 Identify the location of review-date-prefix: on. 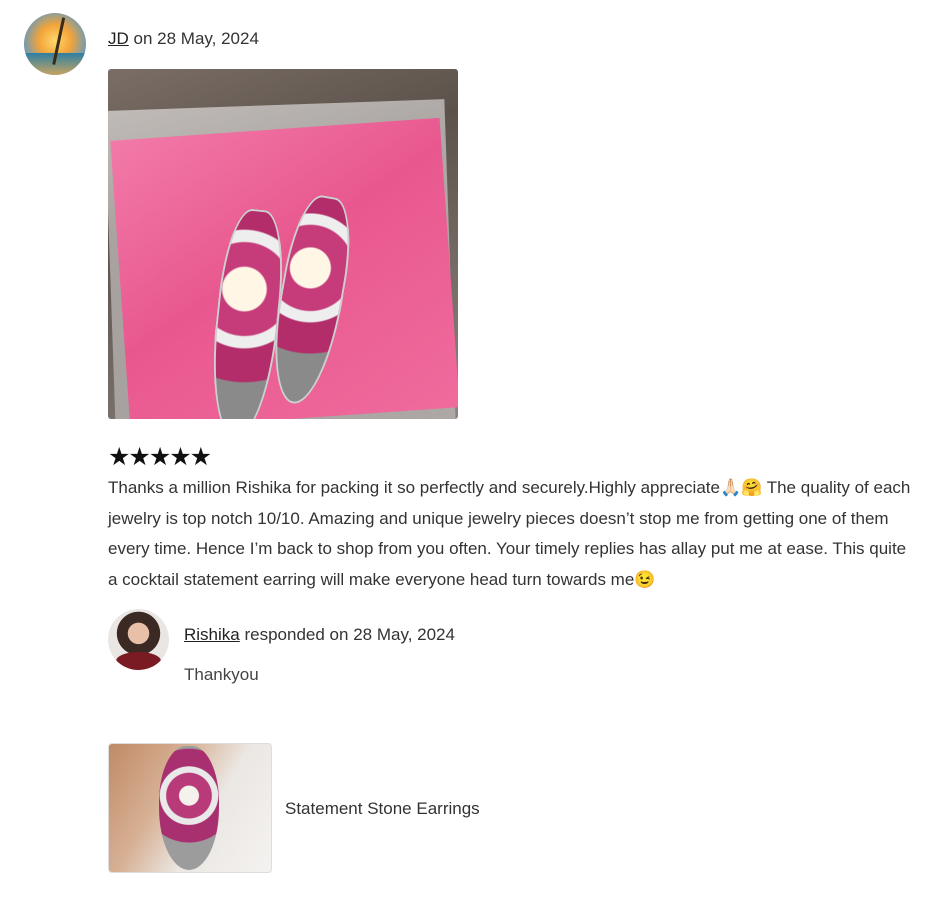
(143, 38).